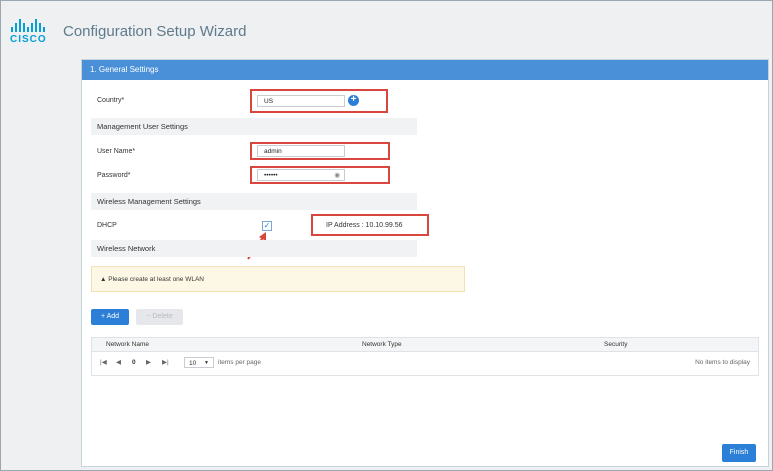  What do you see at coordinates (425, 70) in the screenshot?
I see `panel-title: 1. General Settings` at bounding box center [425, 70].